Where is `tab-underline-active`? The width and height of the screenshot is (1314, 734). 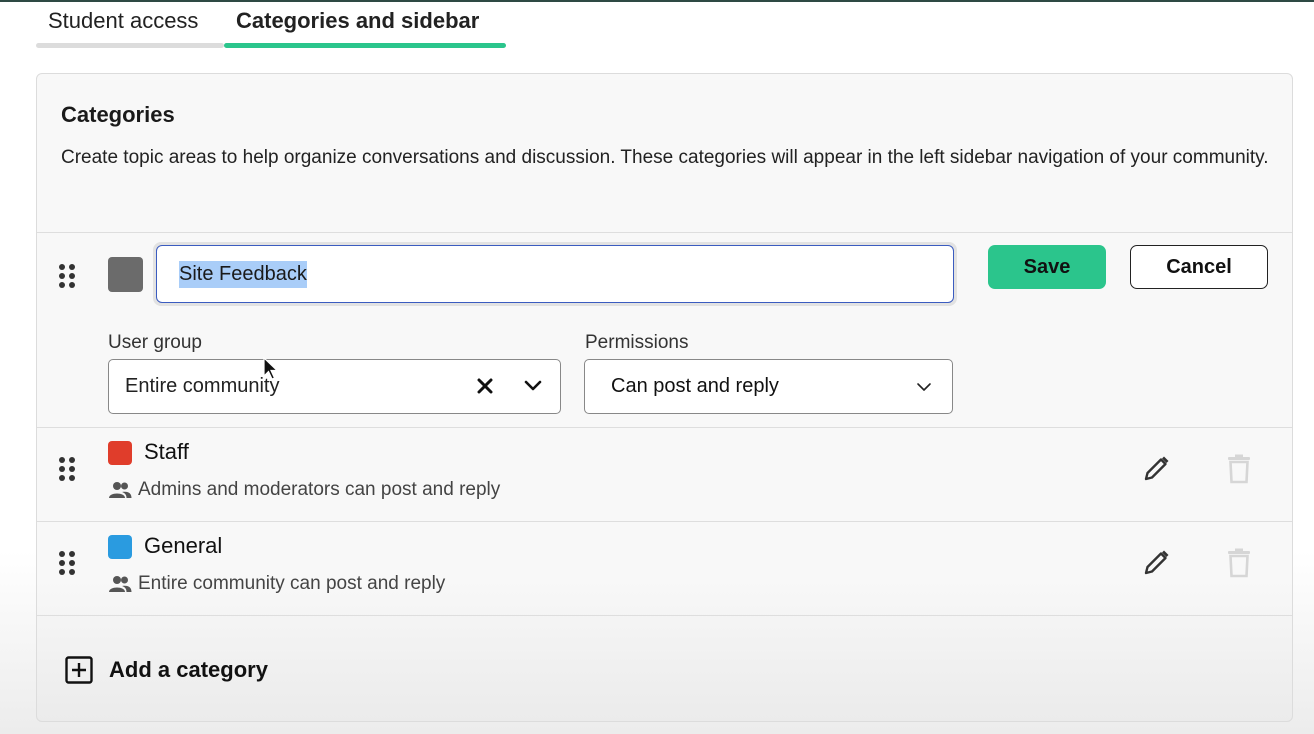 tab-underline-active is located at coordinates (365, 45).